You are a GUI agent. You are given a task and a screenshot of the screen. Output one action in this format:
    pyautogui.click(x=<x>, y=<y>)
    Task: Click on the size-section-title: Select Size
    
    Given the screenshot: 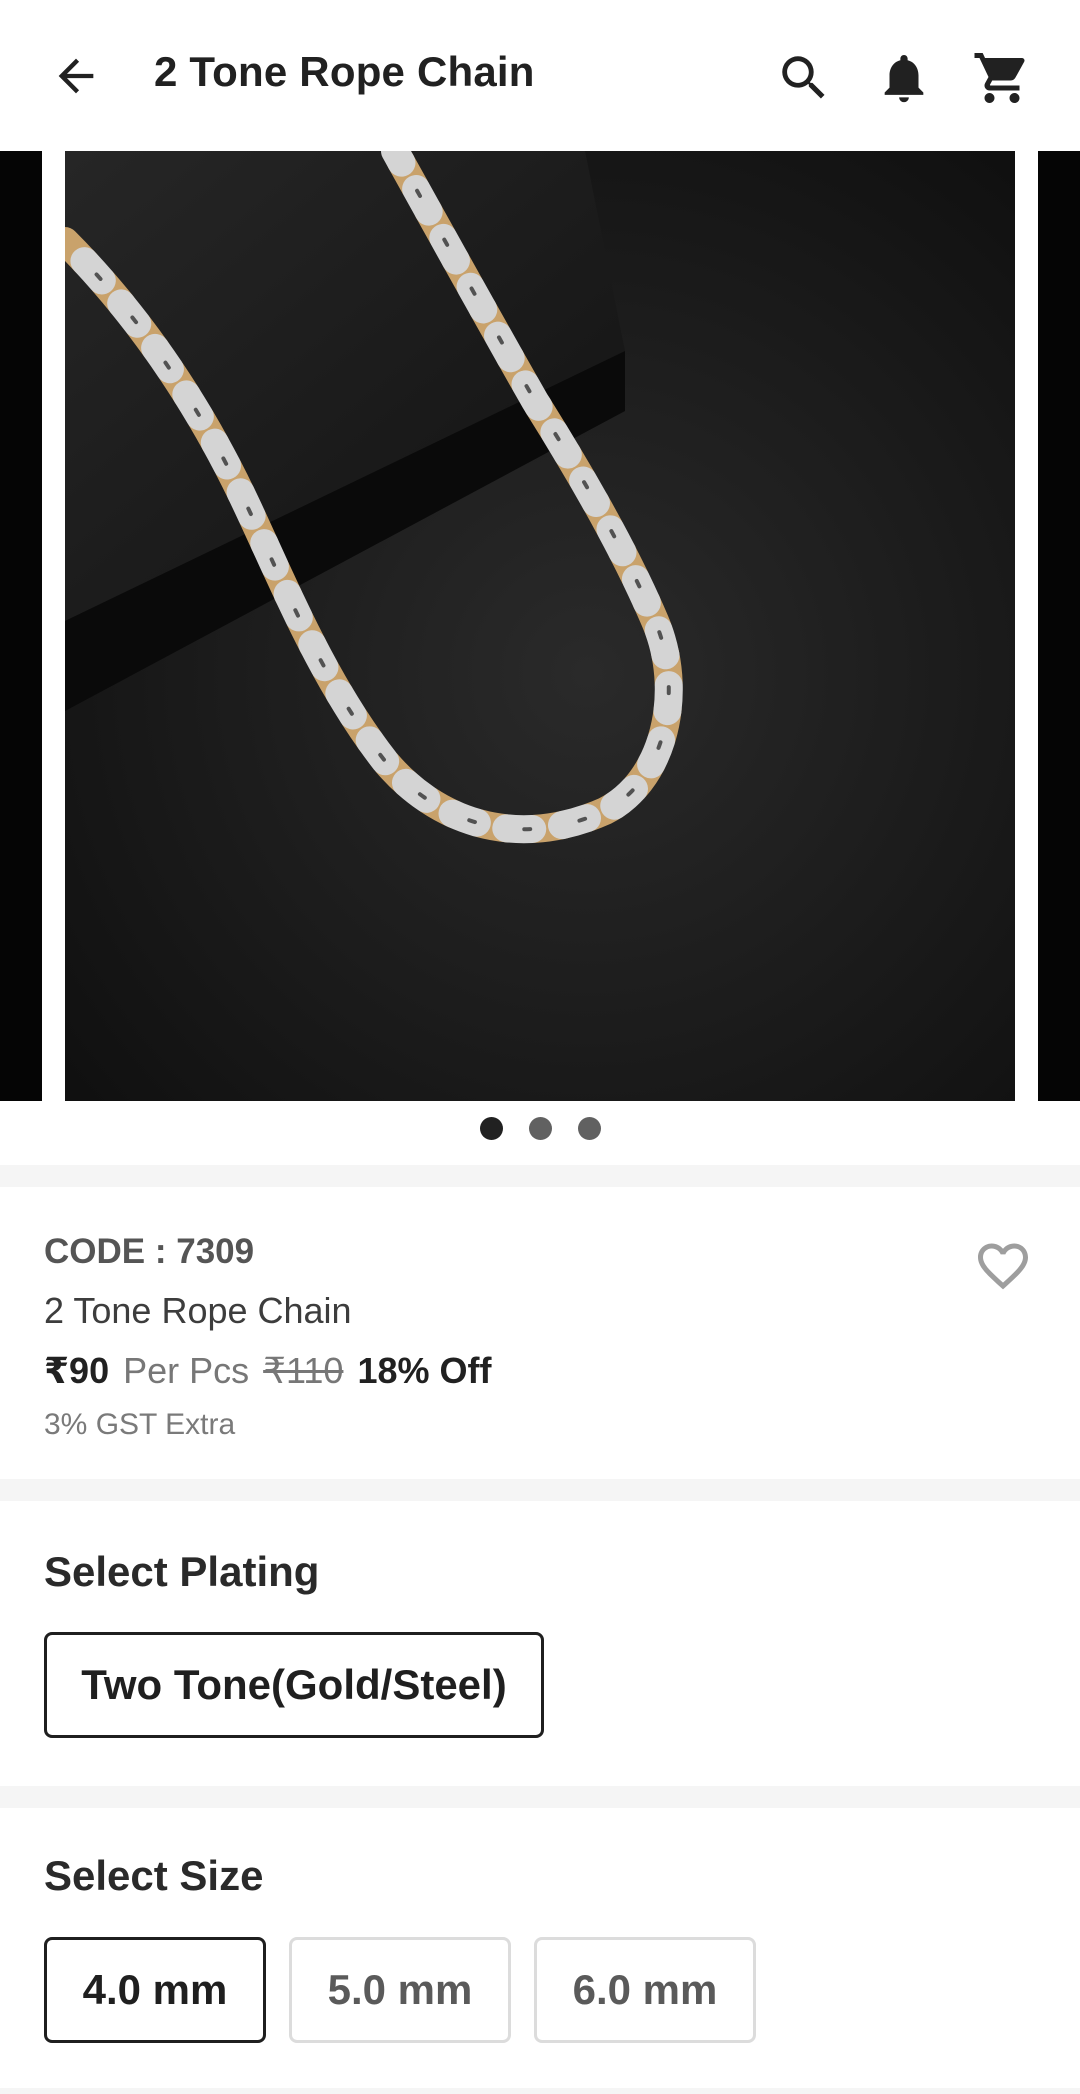 What is the action you would take?
    pyautogui.click(x=154, y=1875)
    